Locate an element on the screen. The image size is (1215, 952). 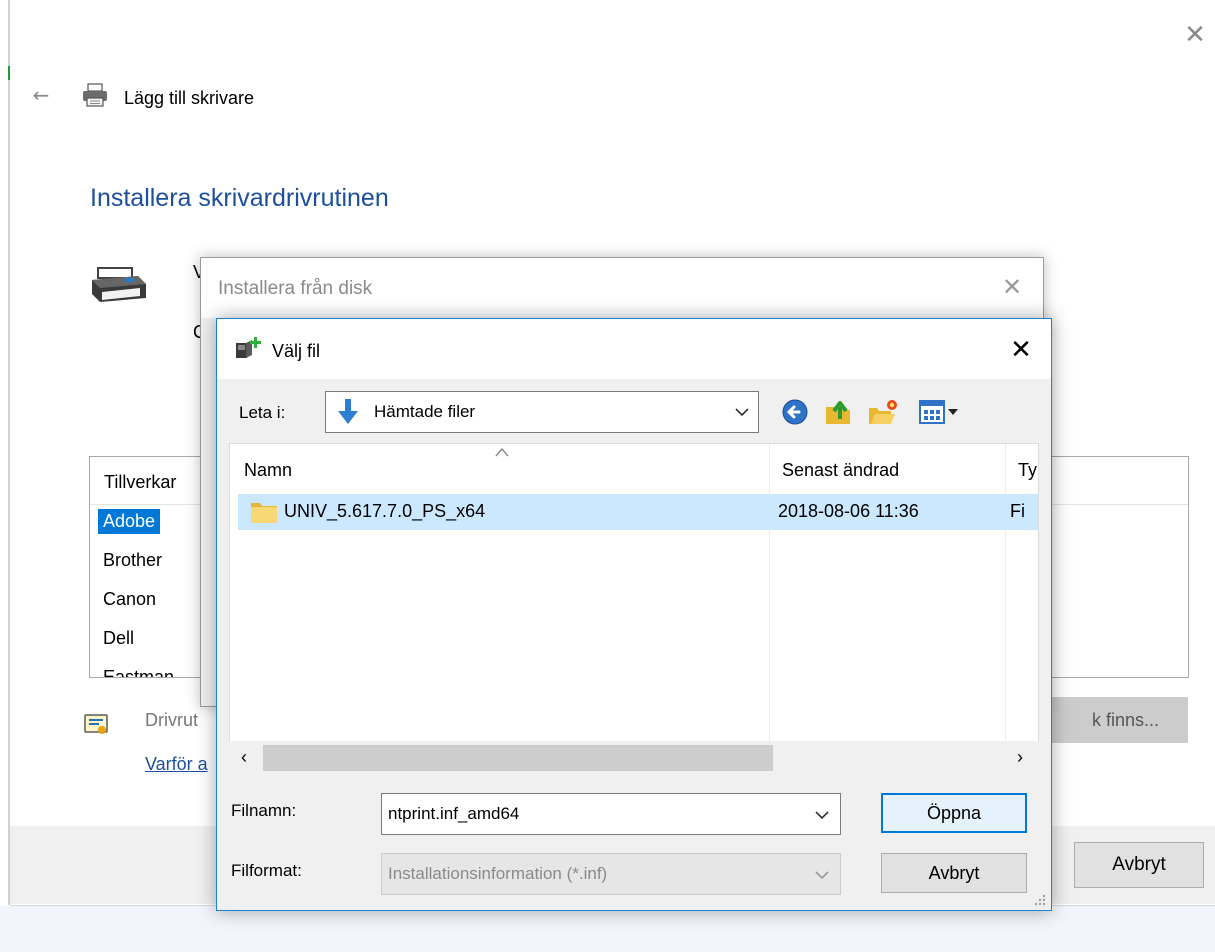
printer-icon is located at coordinates (95, 95).